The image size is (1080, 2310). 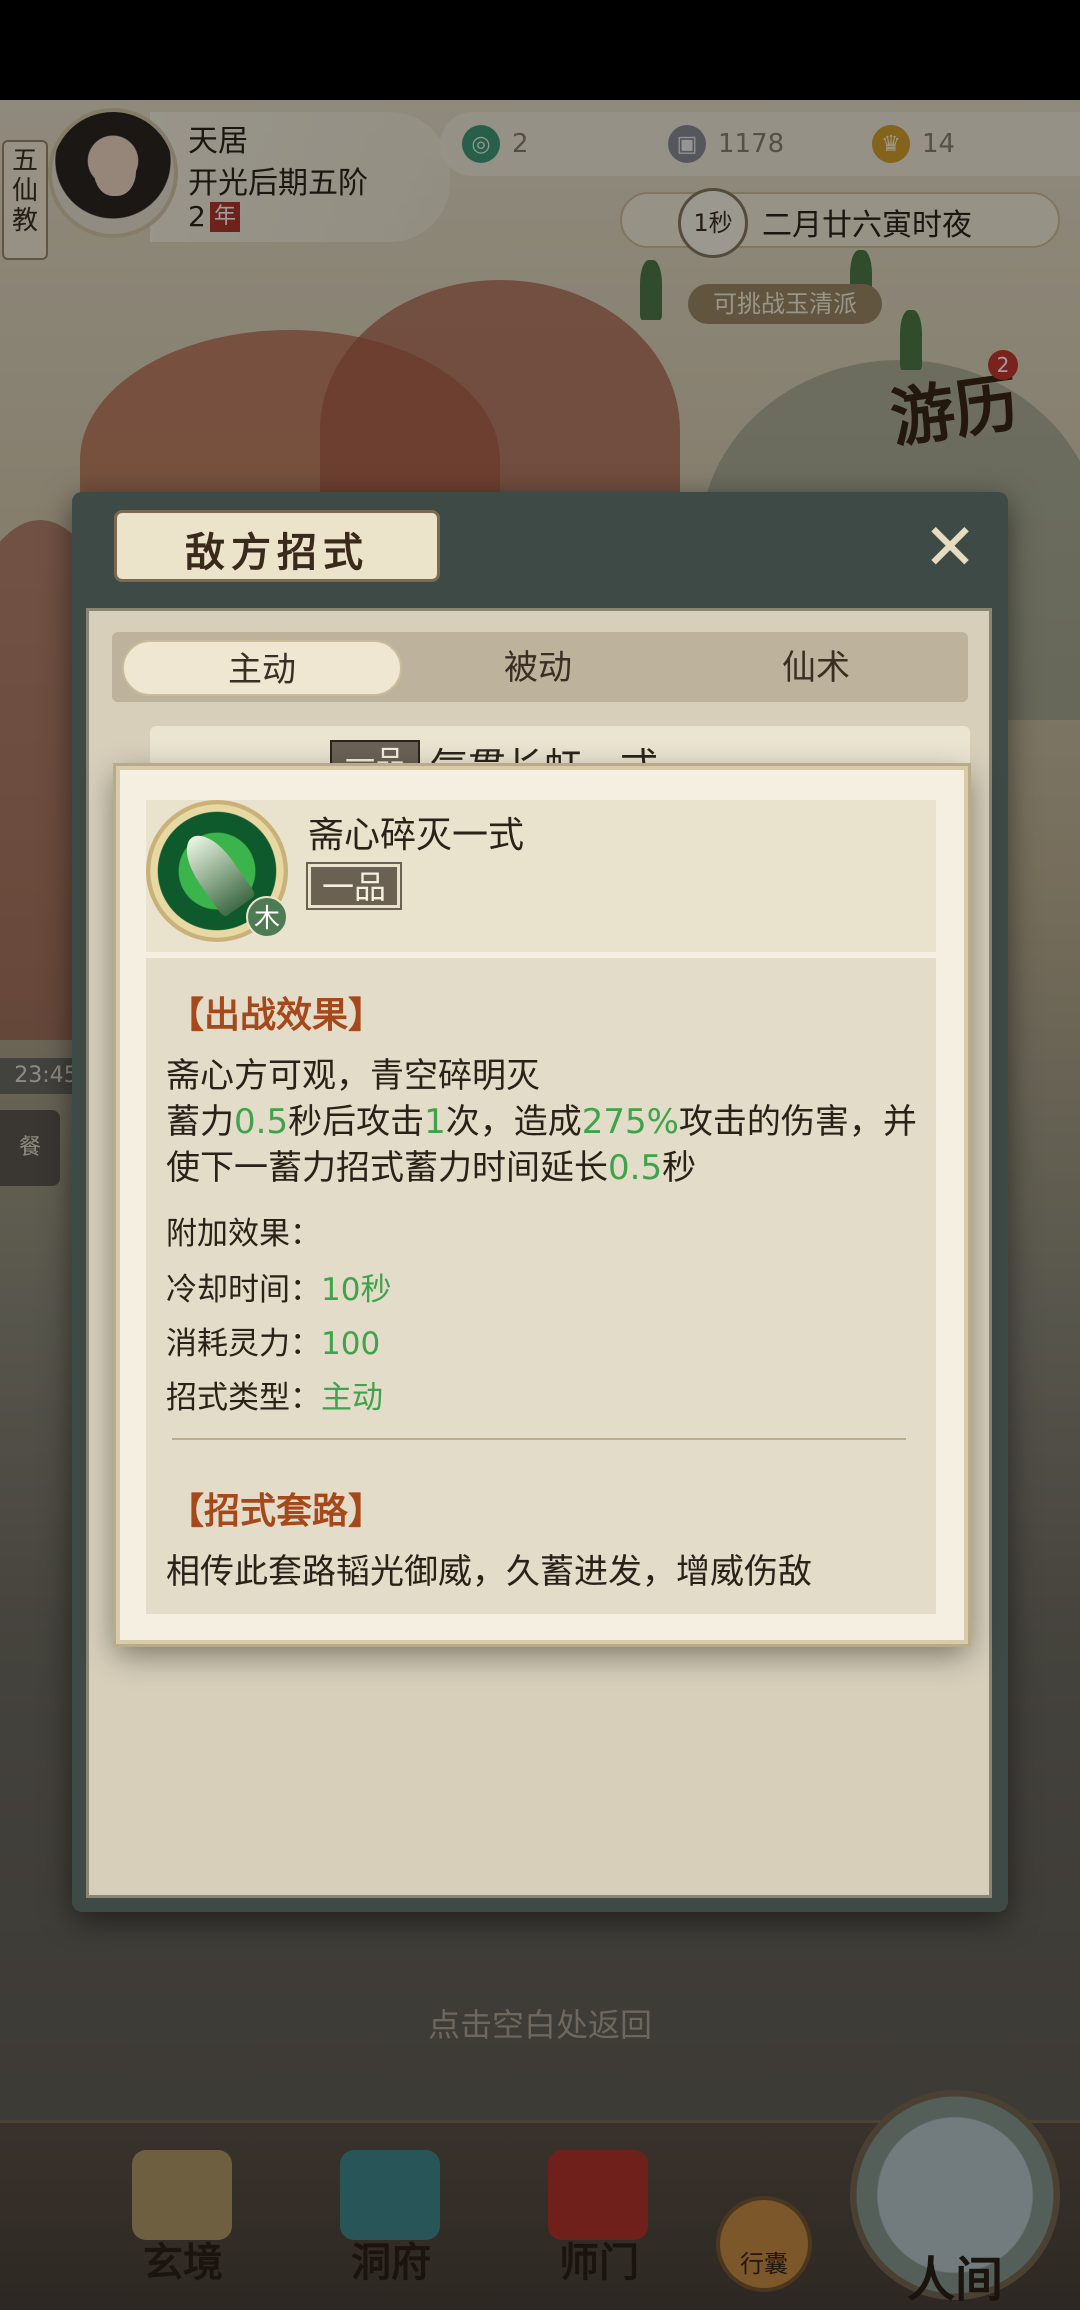 I want to click on effect-section-title: 【出战效果】, so click(x=276, y=1015).